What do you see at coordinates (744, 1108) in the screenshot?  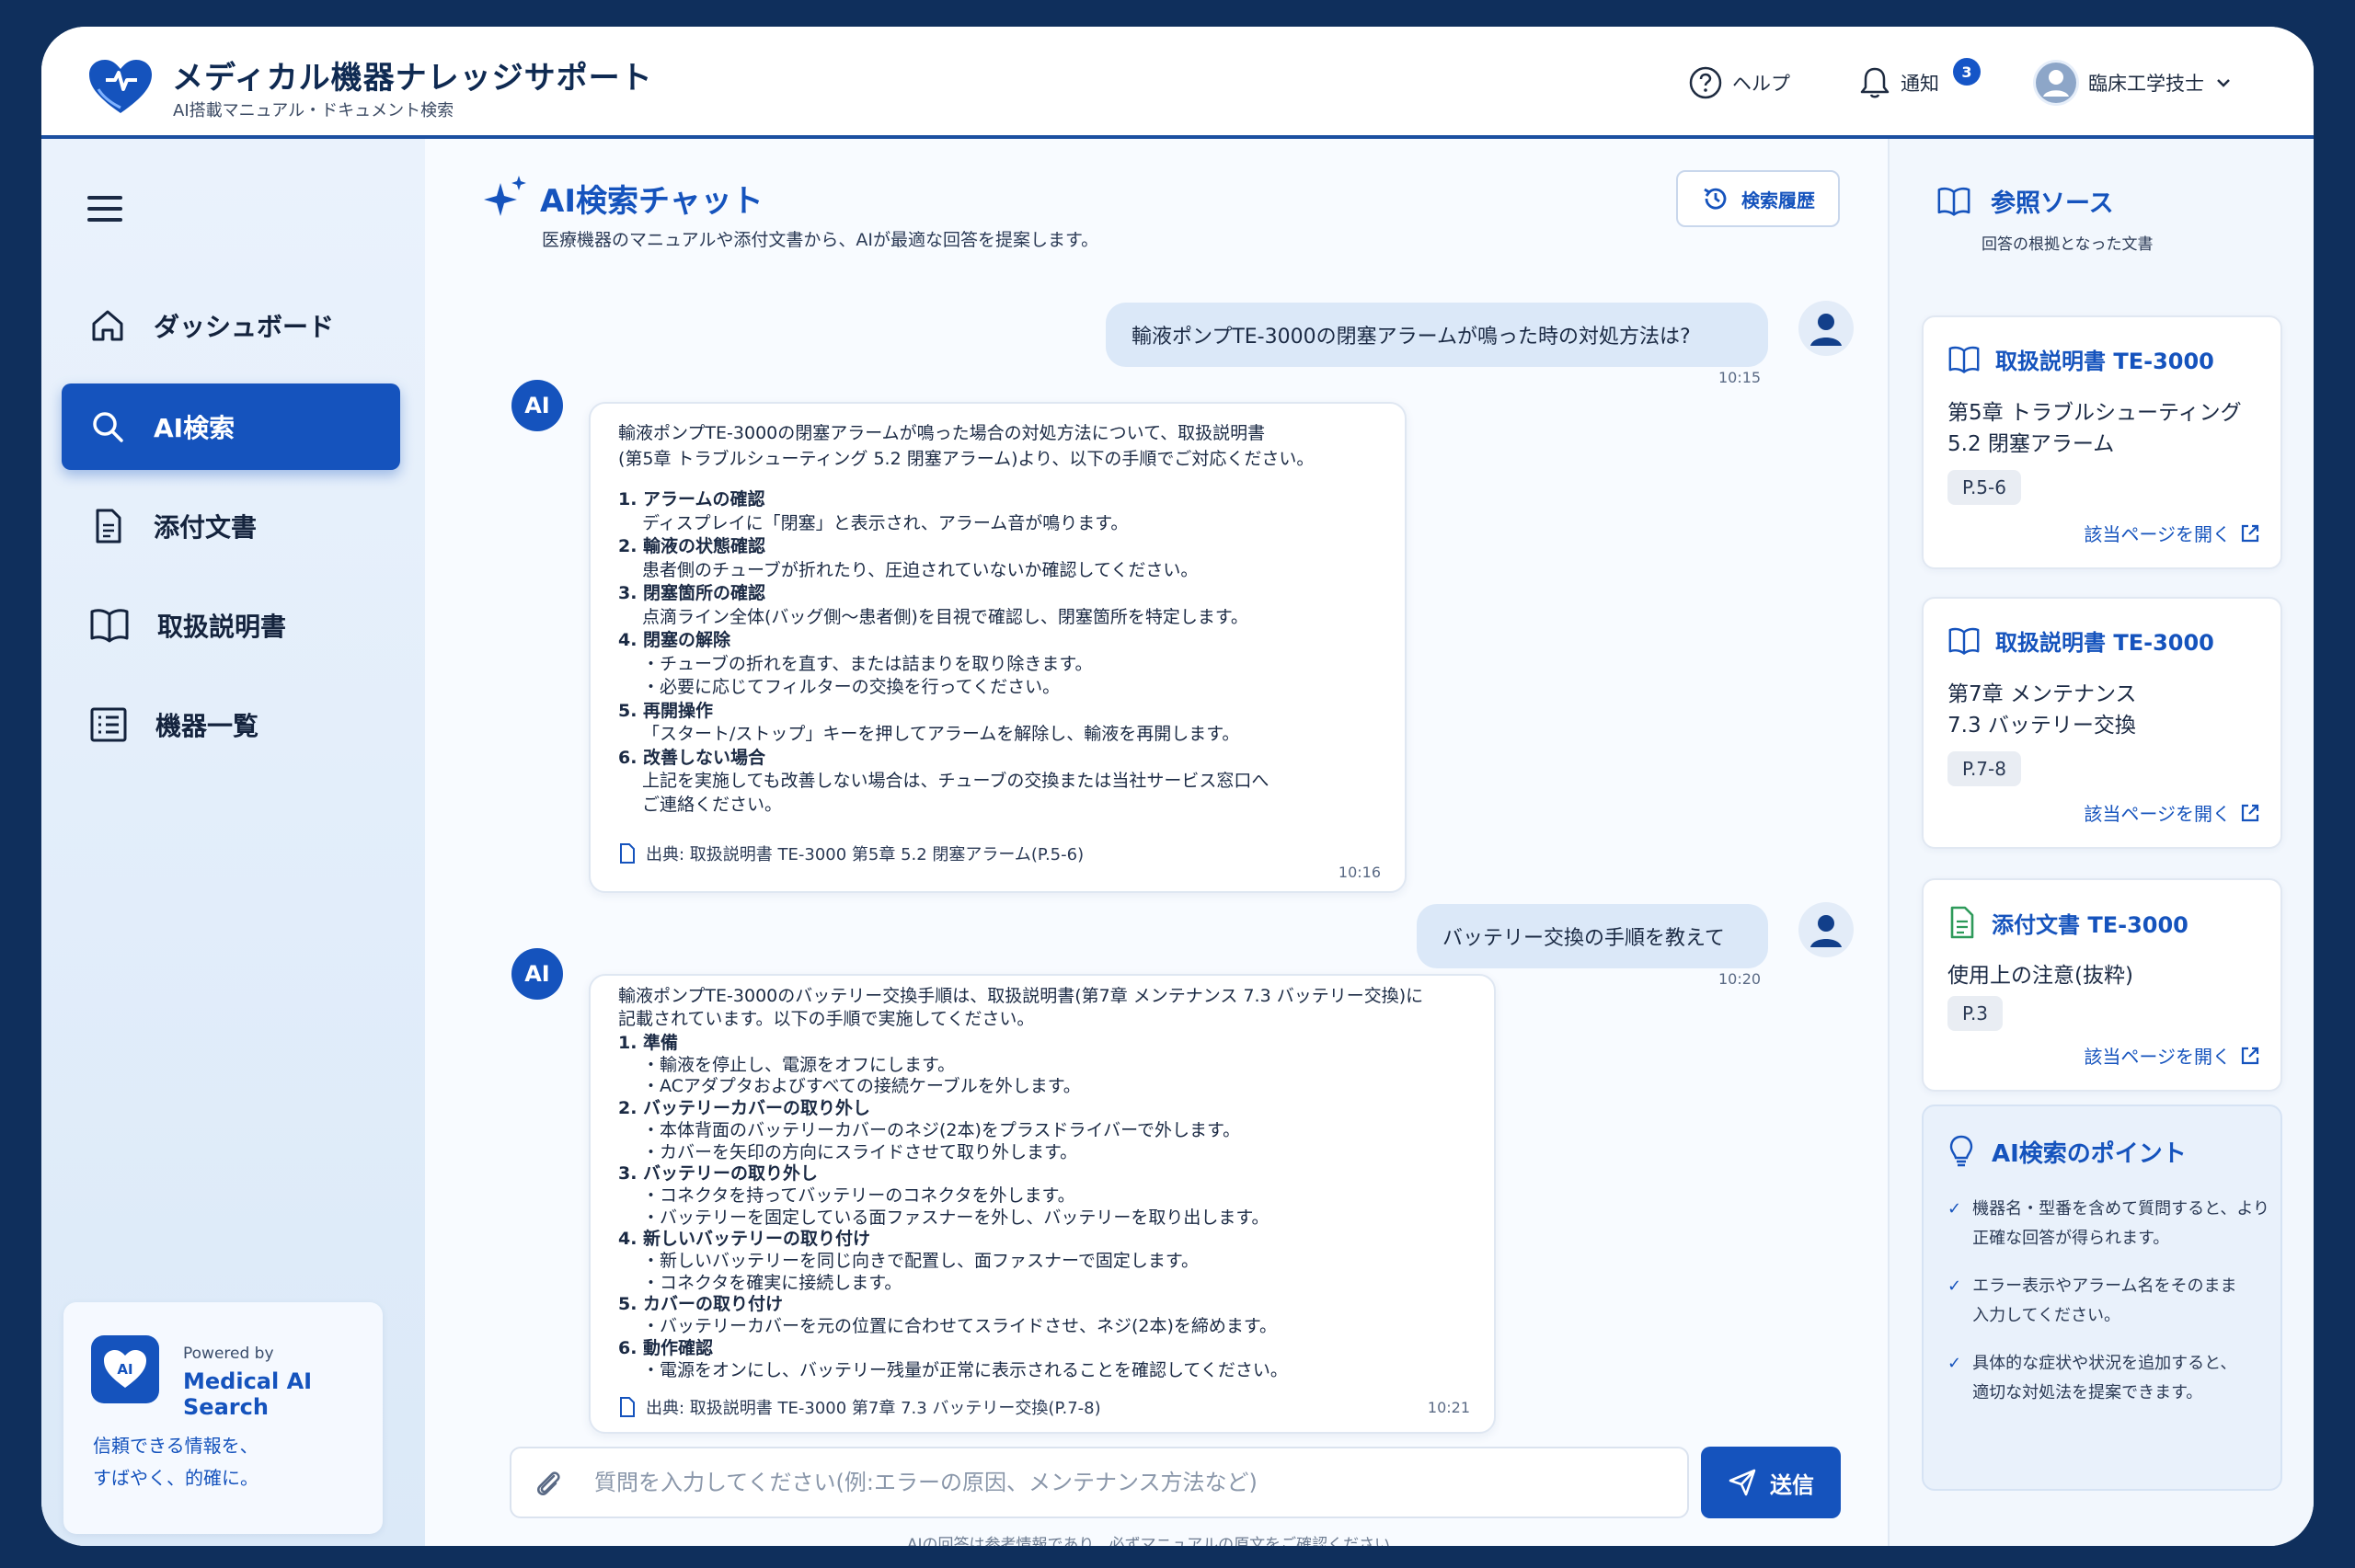 I see `step-title: 2. バッテリーカバーの取り外し` at bounding box center [744, 1108].